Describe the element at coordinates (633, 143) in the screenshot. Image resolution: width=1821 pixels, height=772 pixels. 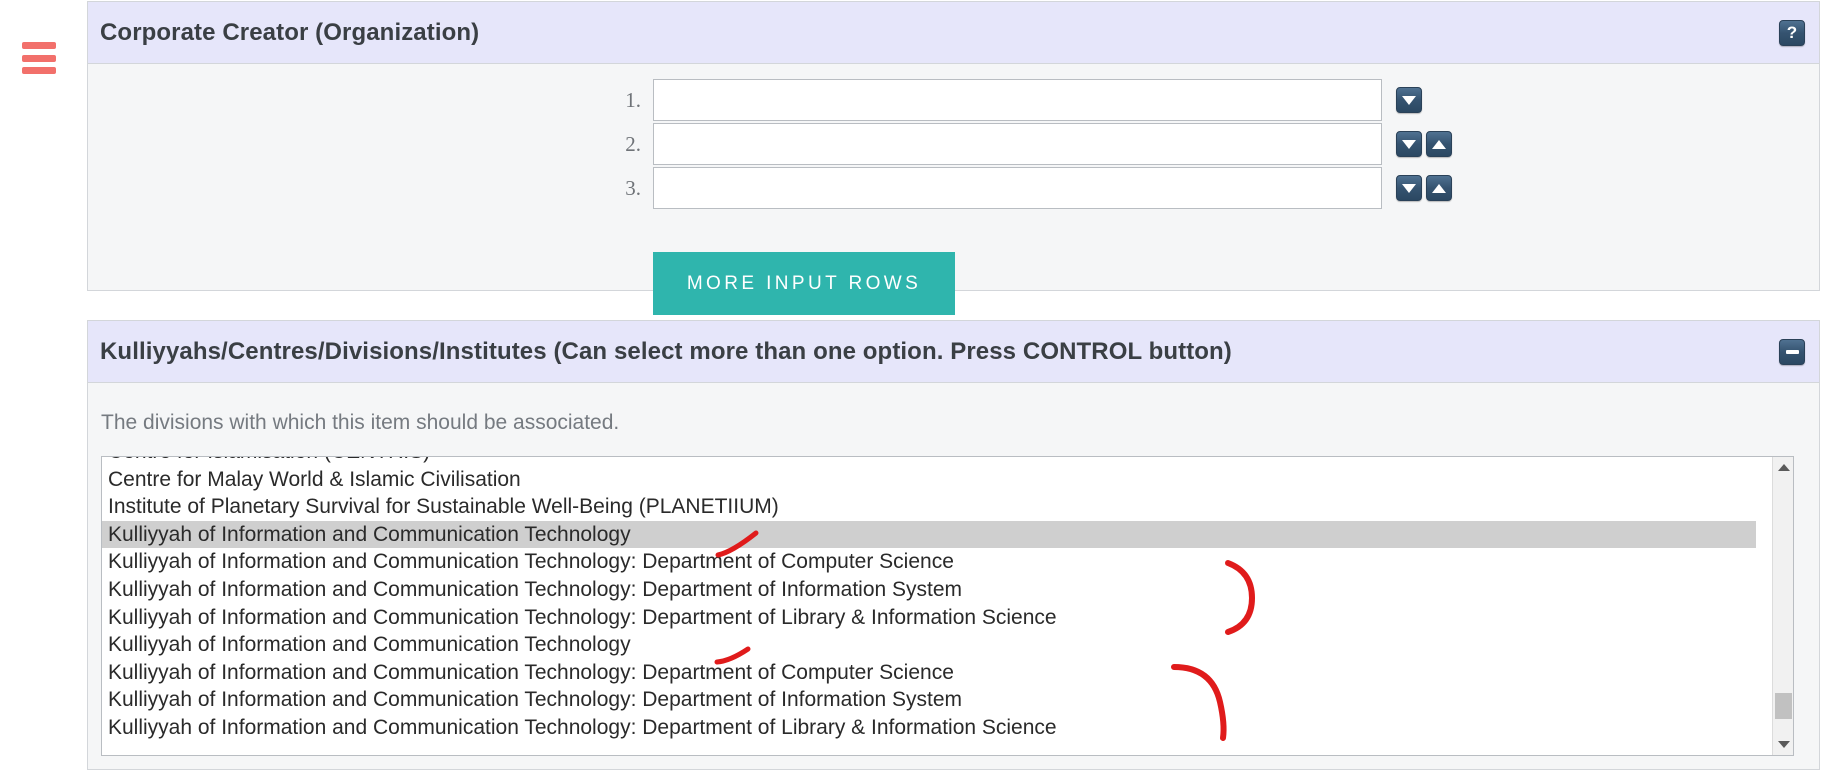
I see `row-number-2: 2.` at that location.